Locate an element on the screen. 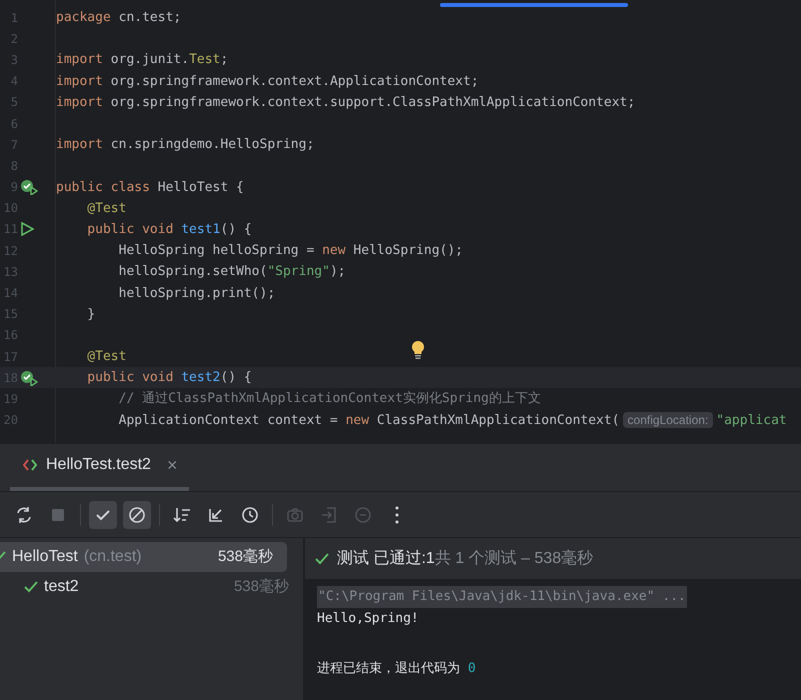  lightbulb-icon is located at coordinates (418, 350).